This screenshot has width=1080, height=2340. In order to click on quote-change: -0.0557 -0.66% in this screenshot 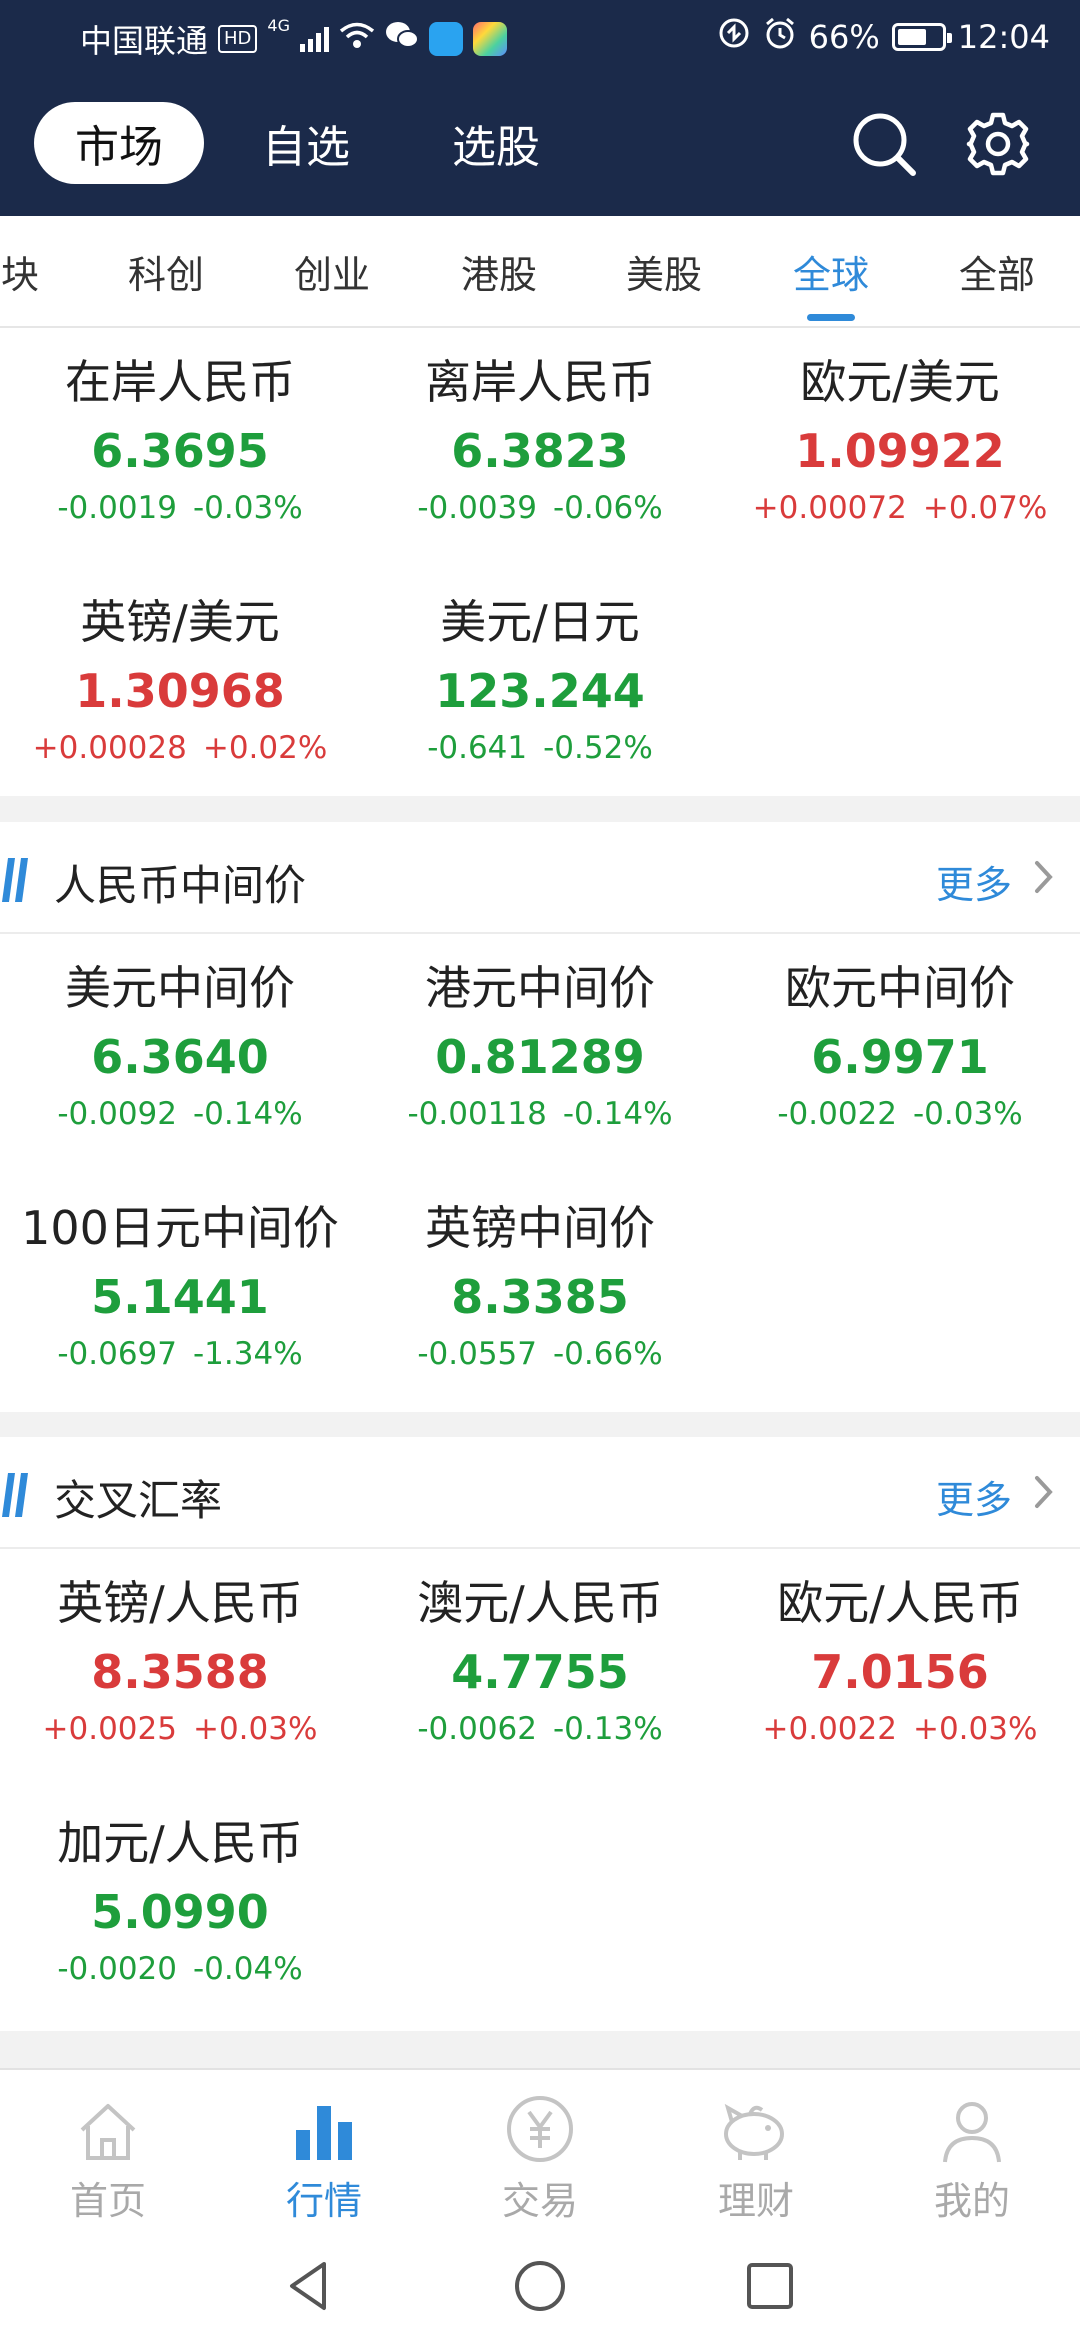, I will do `click(540, 1354)`.